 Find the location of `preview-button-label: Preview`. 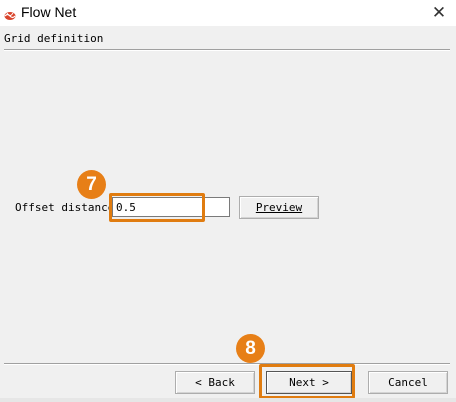

preview-button-label: Preview is located at coordinates (279, 207).